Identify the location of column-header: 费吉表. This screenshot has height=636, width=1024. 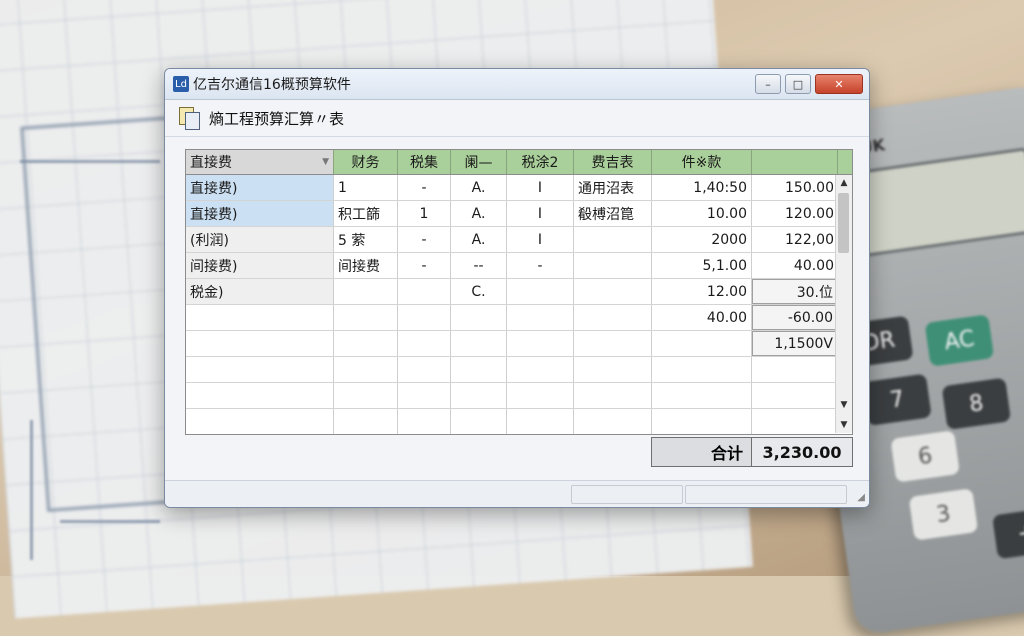
(613, 162).